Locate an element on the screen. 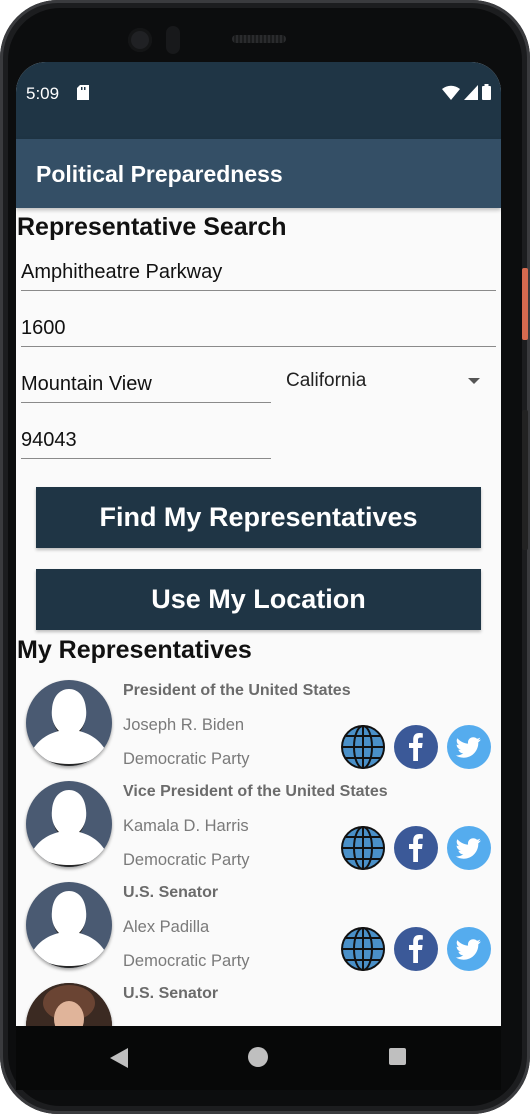 This screenshot has width=530, height=1114. find-my-representatives-button: Find My Representatives is located at coordinates (258, 517).